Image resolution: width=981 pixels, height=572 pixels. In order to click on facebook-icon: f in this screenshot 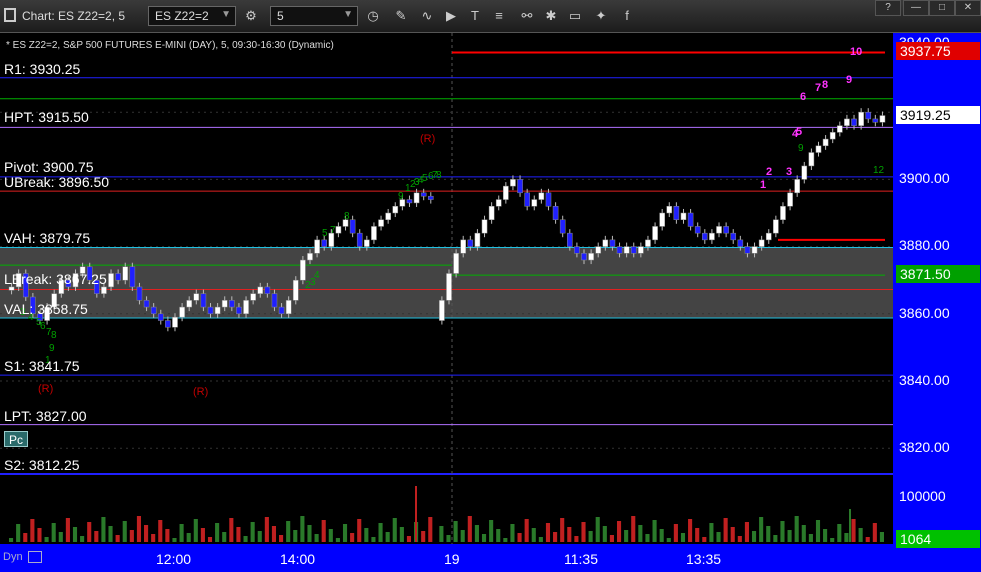, I will do `click(627, 16)`.